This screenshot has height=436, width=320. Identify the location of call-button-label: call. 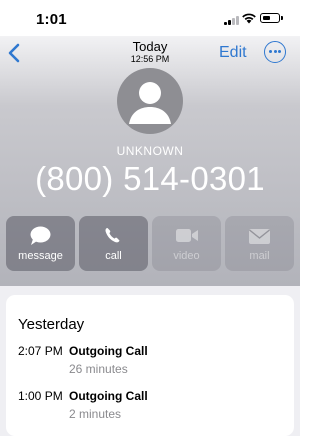
(113, 256).